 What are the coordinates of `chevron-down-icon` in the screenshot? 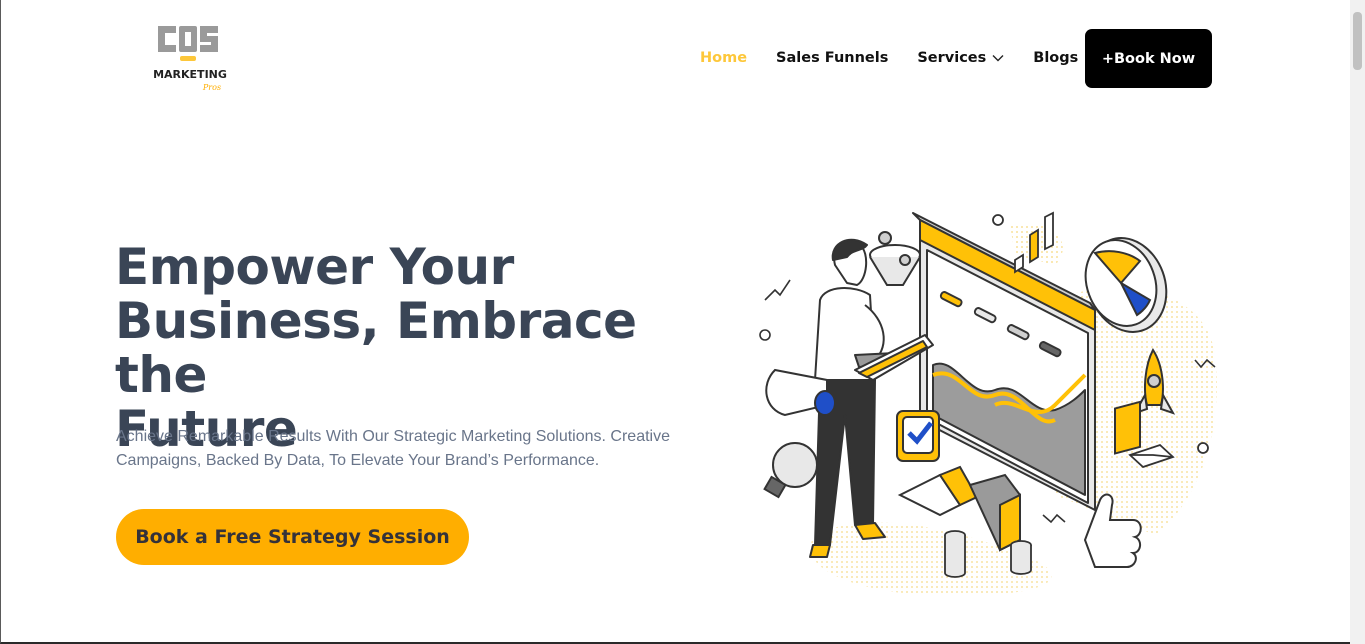 It's located at (998, 58).